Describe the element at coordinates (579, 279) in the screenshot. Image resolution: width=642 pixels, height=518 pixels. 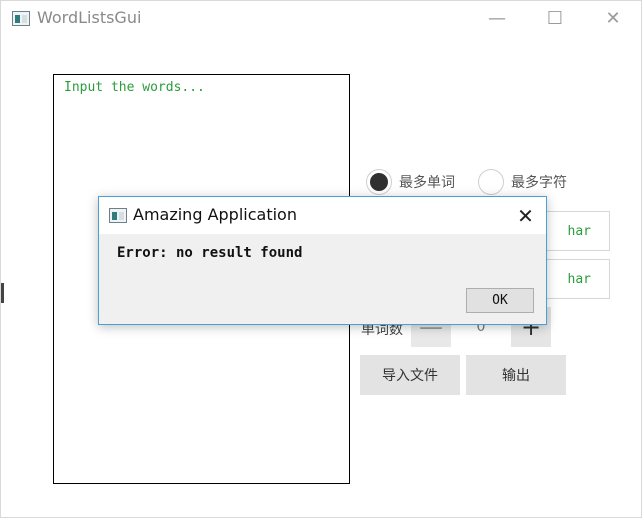
I see `tail-char-input-text: har` at that location.